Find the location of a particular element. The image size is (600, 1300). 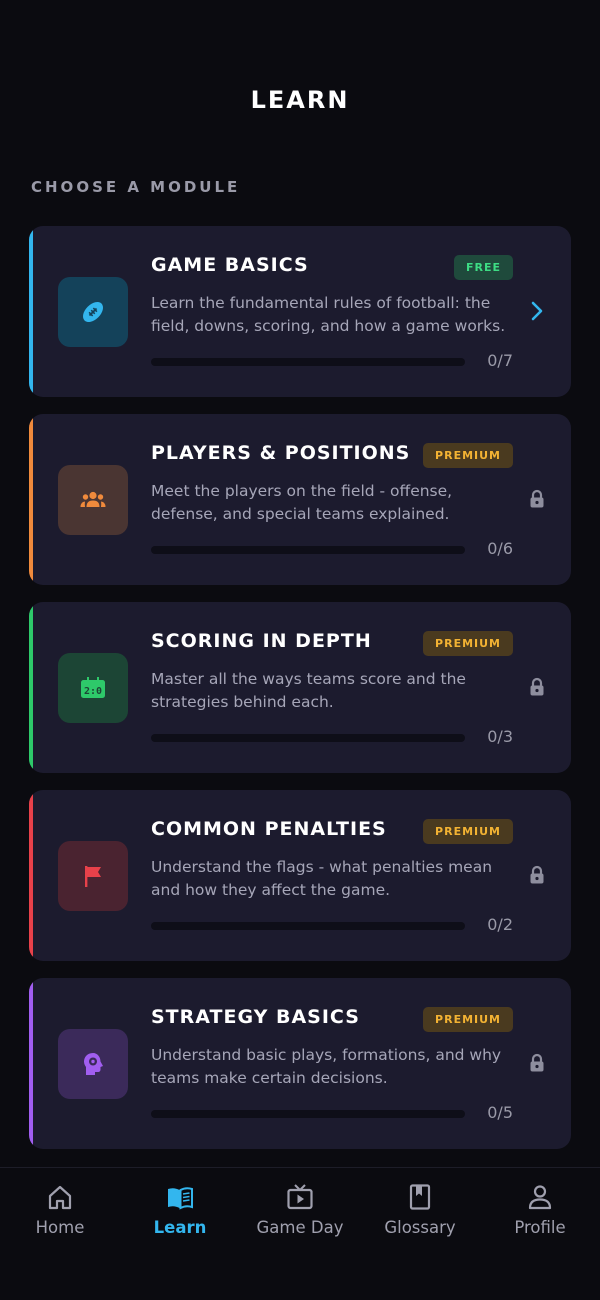

module-icon-box: 2:0 is located at coordinates (93, 688).